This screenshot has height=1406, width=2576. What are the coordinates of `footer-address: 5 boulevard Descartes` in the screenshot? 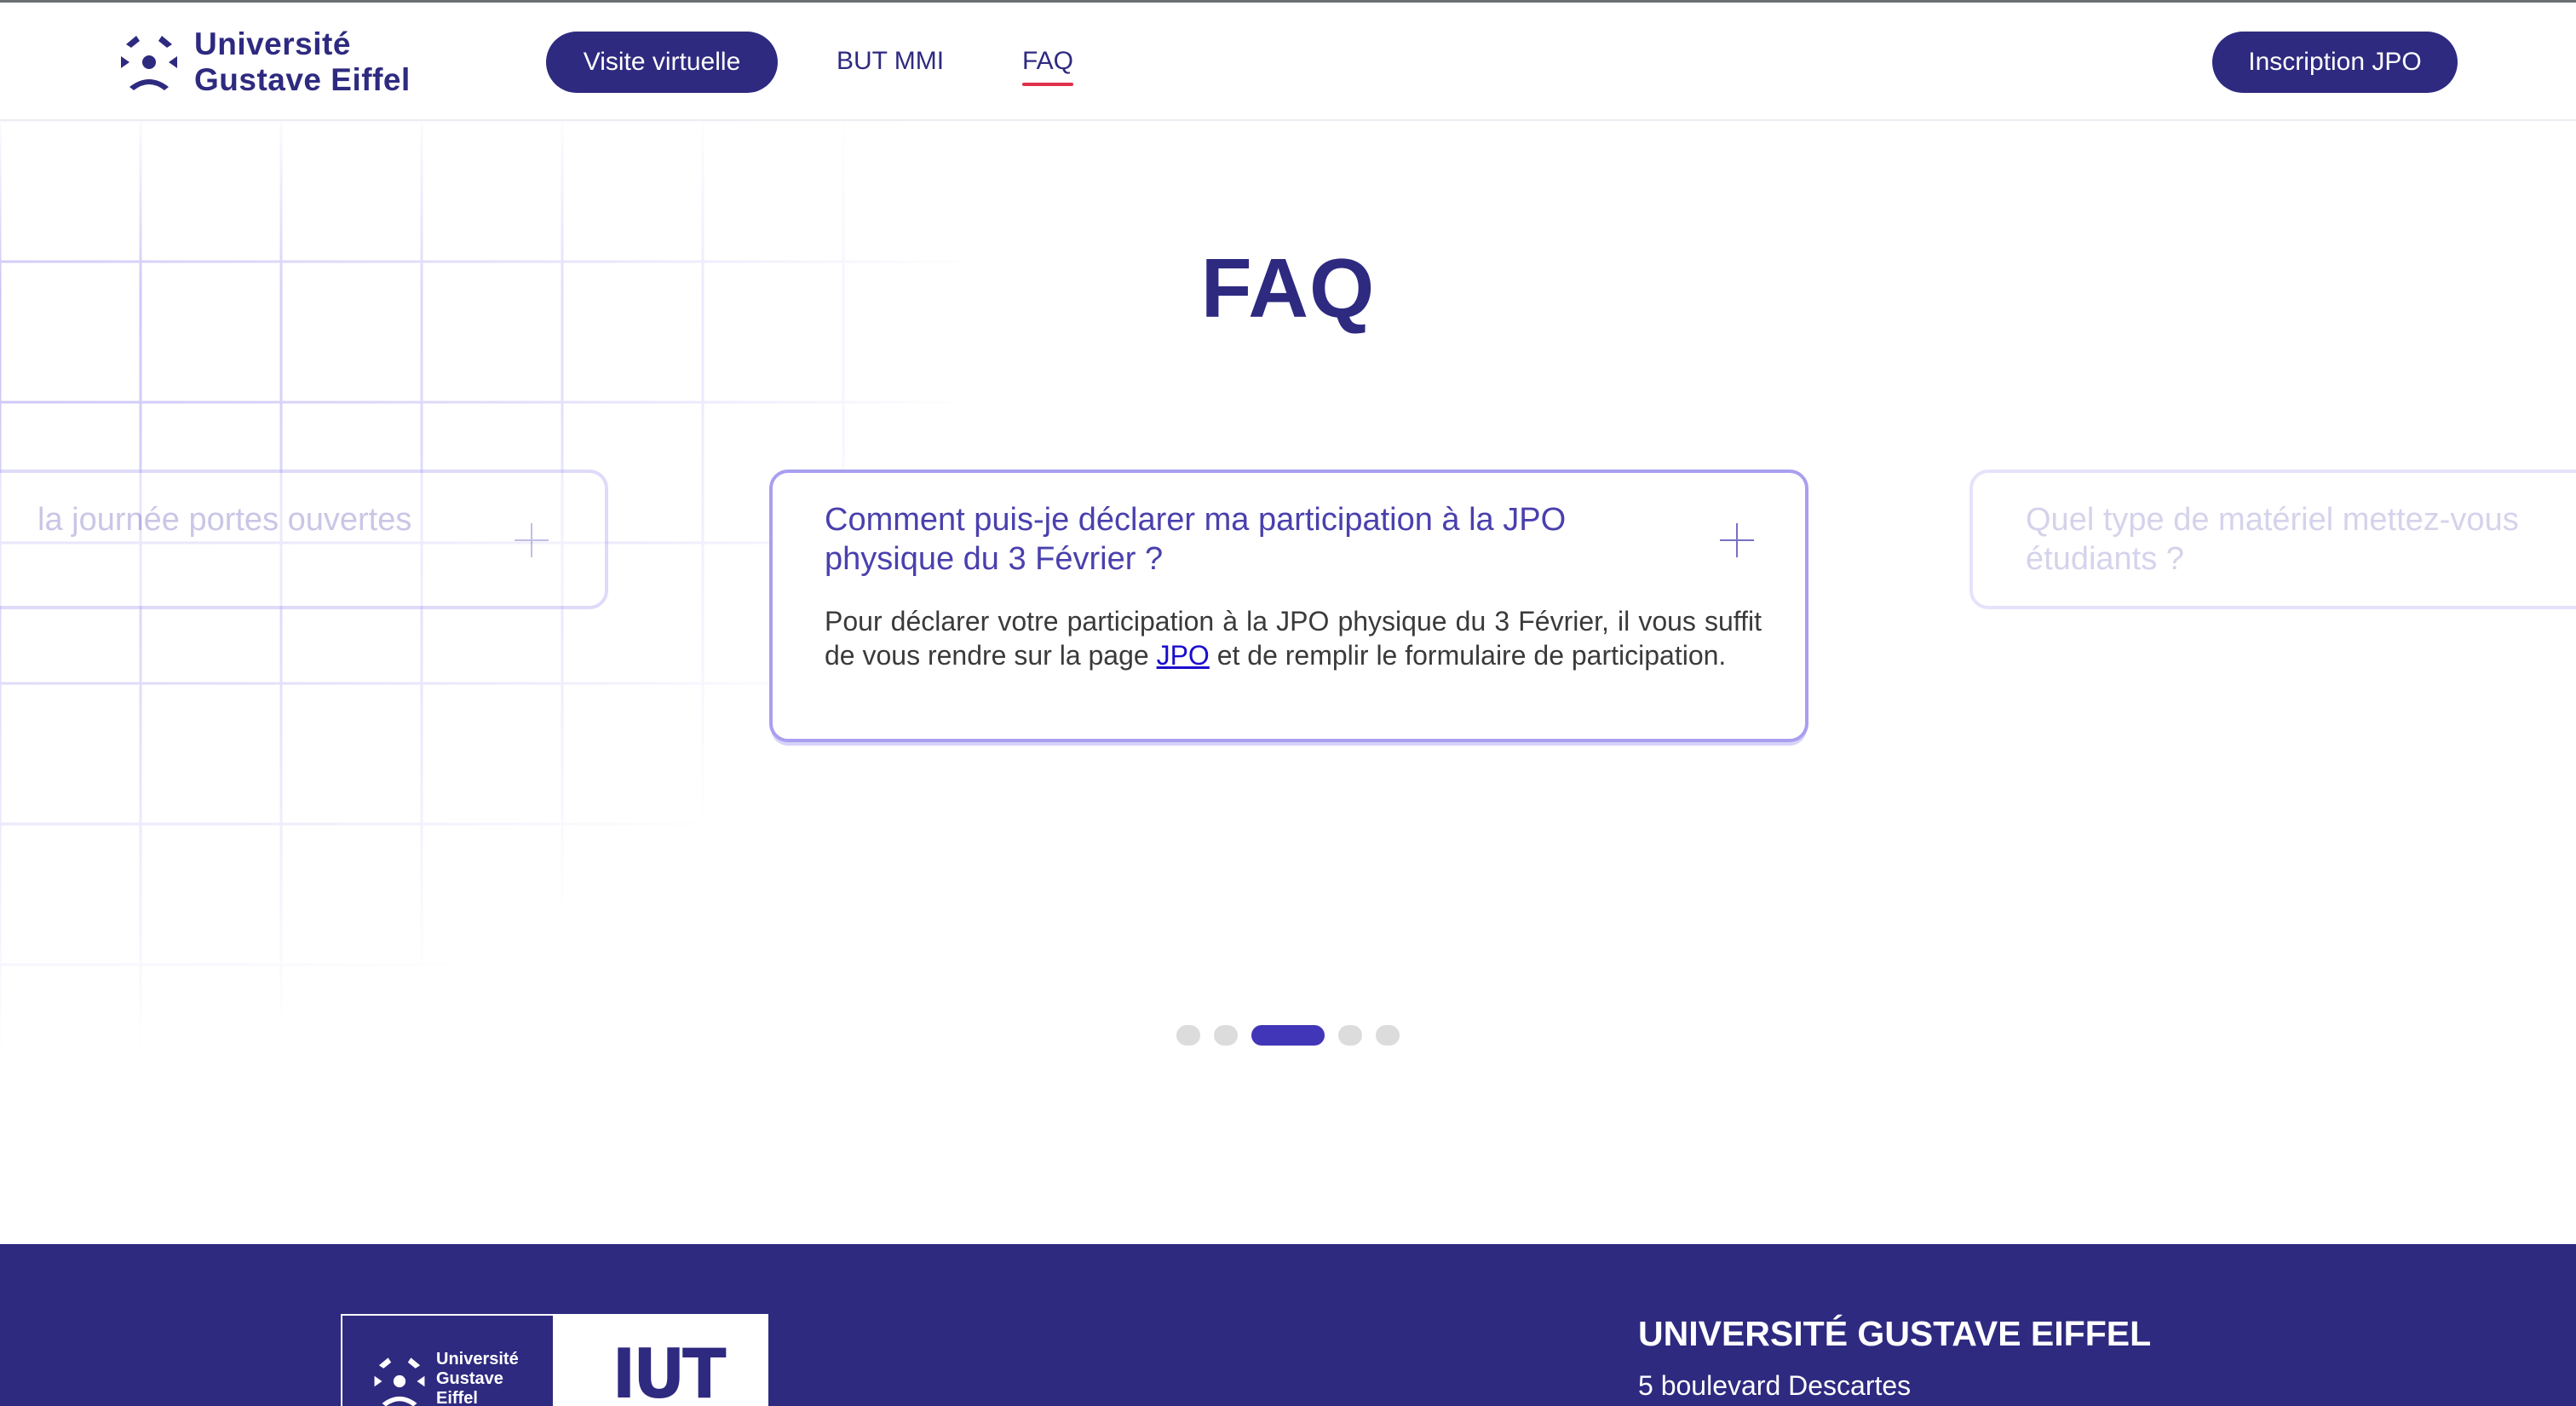 It's located at (1775, 1385).